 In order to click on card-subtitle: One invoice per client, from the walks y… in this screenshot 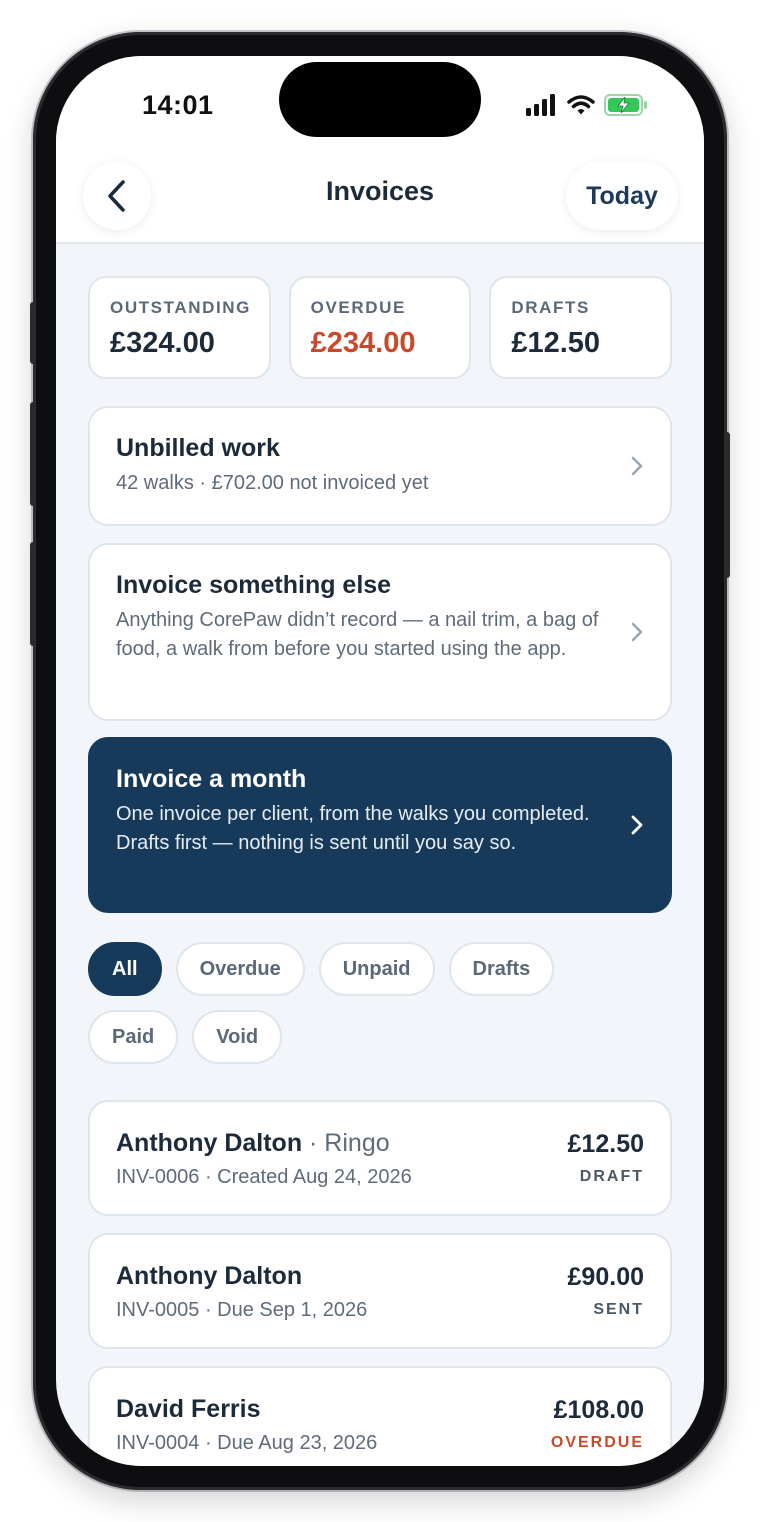, I will do `click(353, 828)`.